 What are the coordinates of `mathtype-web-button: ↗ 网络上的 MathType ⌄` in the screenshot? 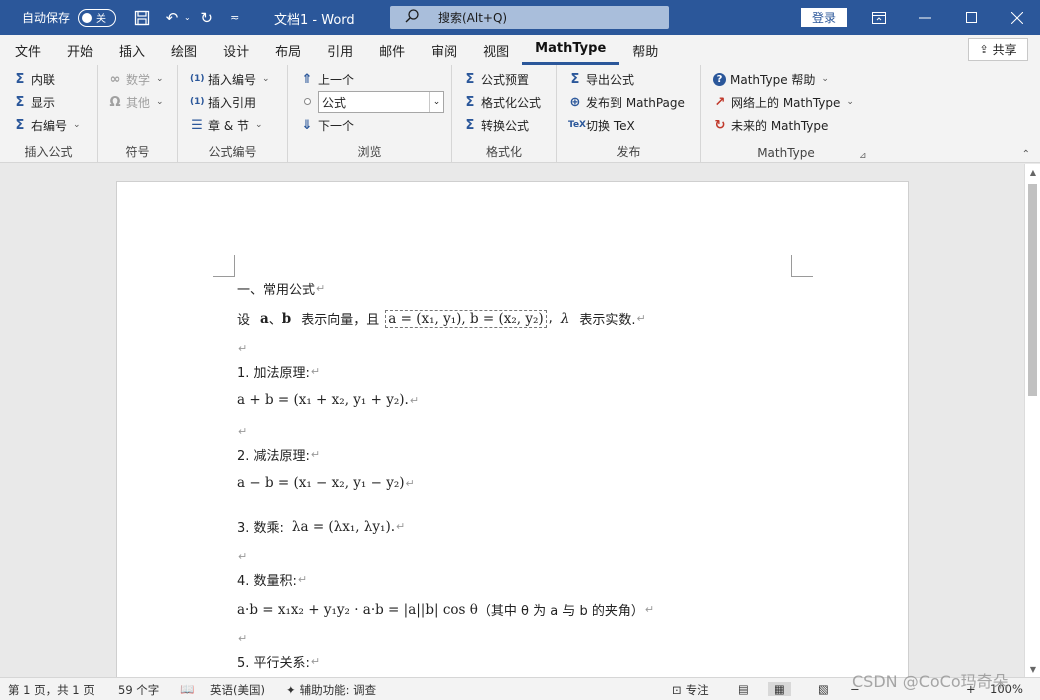 It's located at (783, 102).